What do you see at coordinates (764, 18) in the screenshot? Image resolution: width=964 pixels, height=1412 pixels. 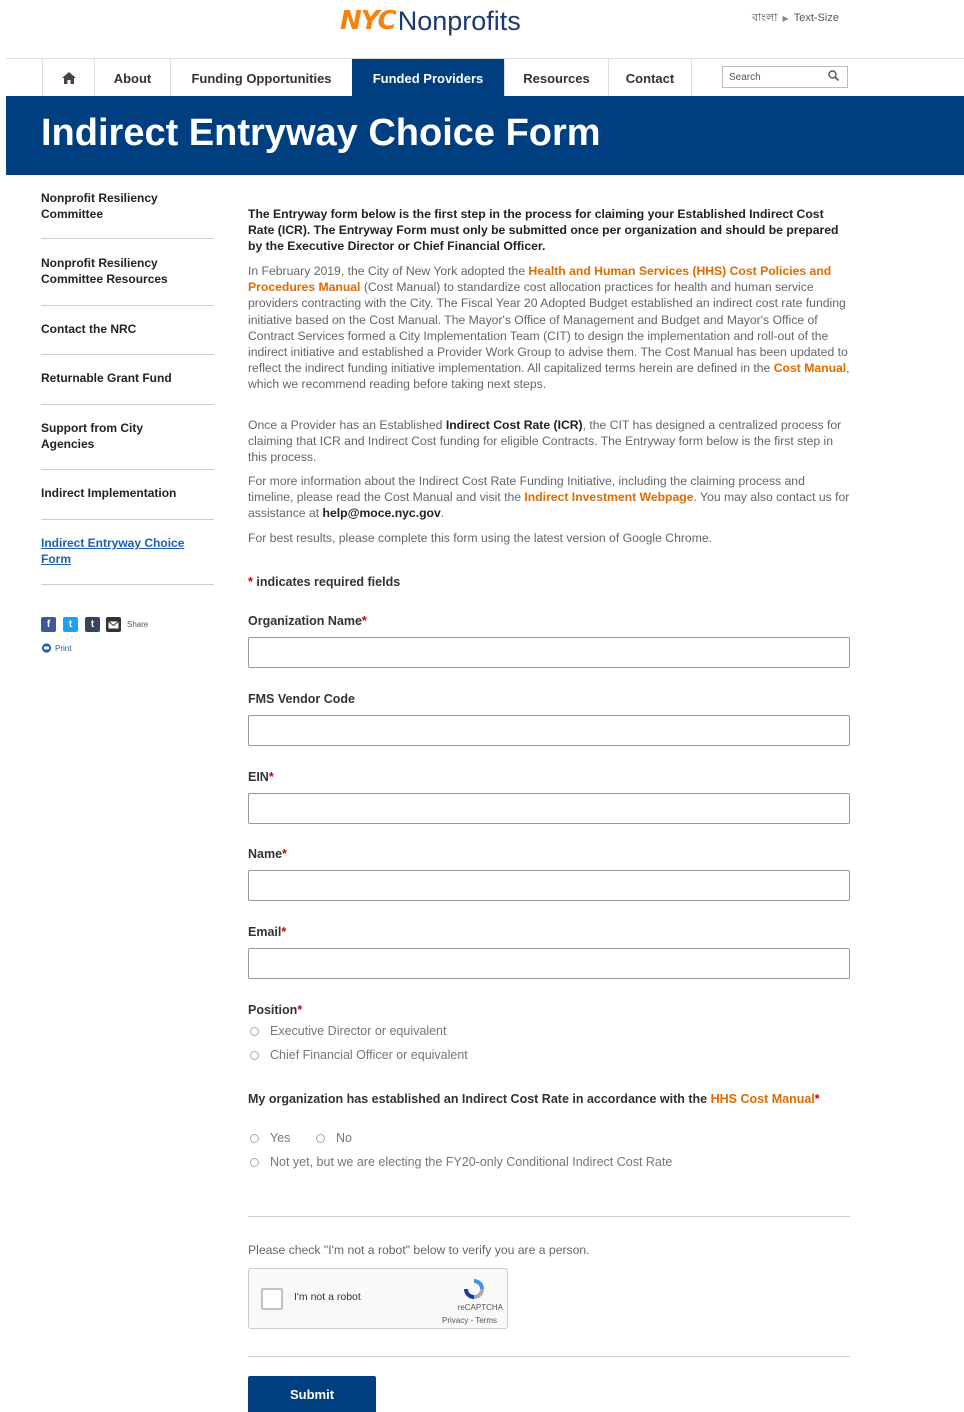 I see `language-link: বাংলা` at bounding box center [764, 18].